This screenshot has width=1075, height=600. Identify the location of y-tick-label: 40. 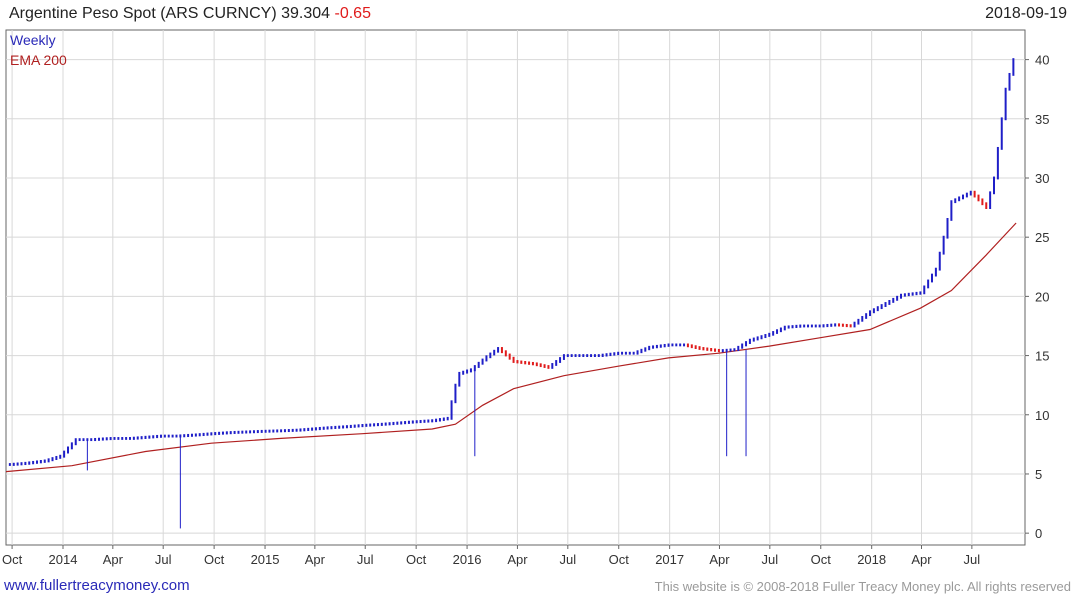
(1042, 60).